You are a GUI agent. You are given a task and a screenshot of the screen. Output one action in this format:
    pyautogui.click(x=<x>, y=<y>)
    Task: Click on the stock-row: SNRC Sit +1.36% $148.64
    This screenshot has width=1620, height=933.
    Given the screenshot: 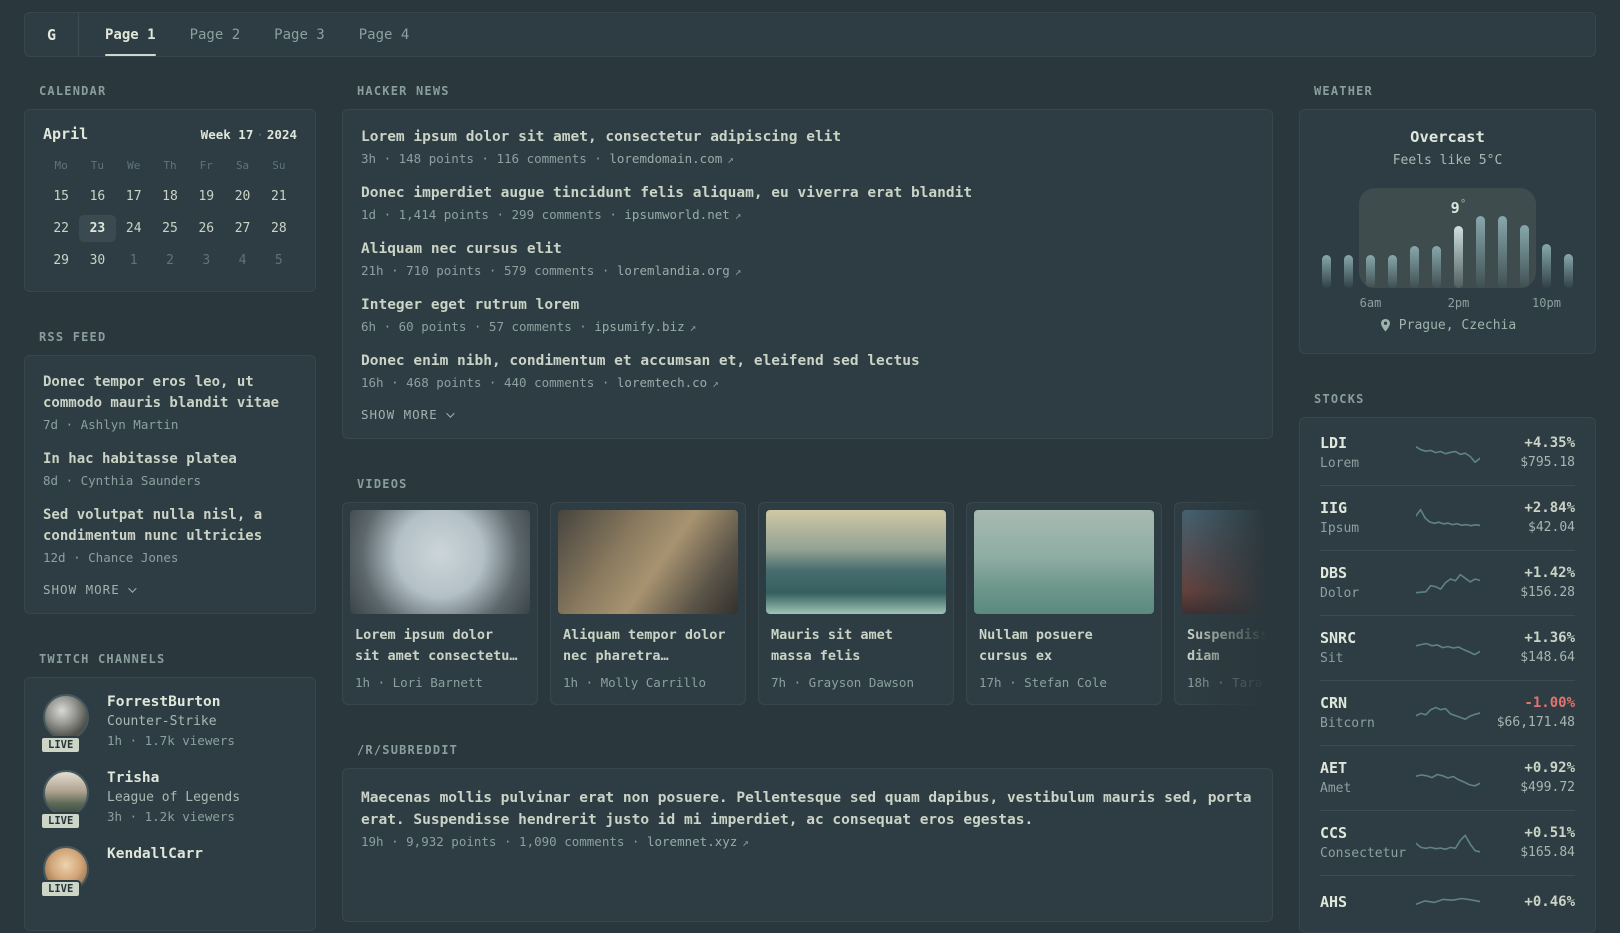 What is the action you would take?
    pyautogui.click(x=1447, y=647)
    